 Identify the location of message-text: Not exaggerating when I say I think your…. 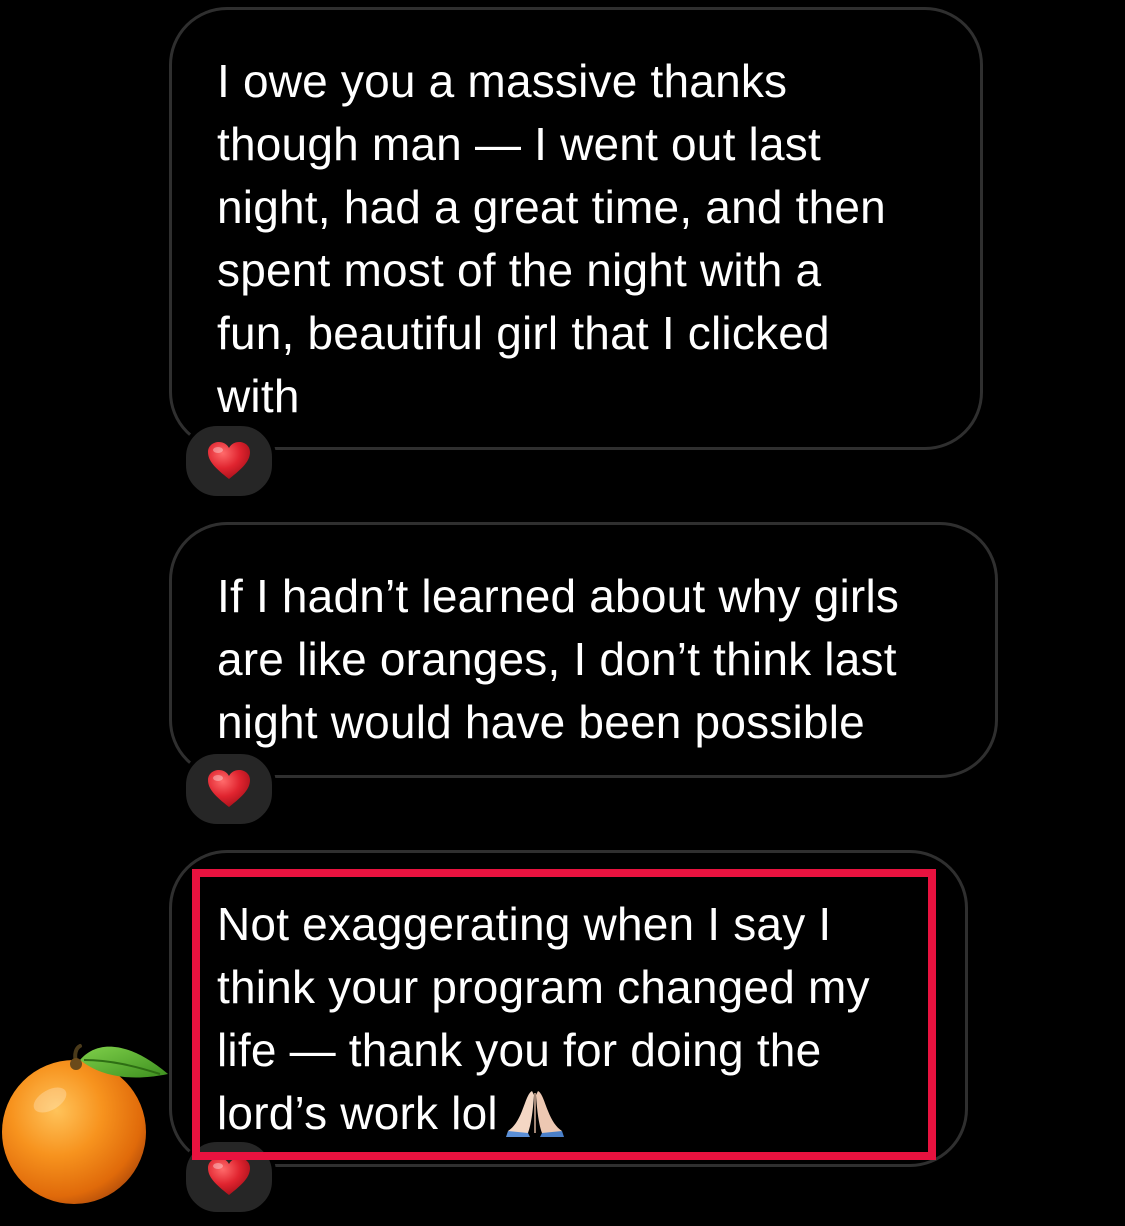
(571, 1019).